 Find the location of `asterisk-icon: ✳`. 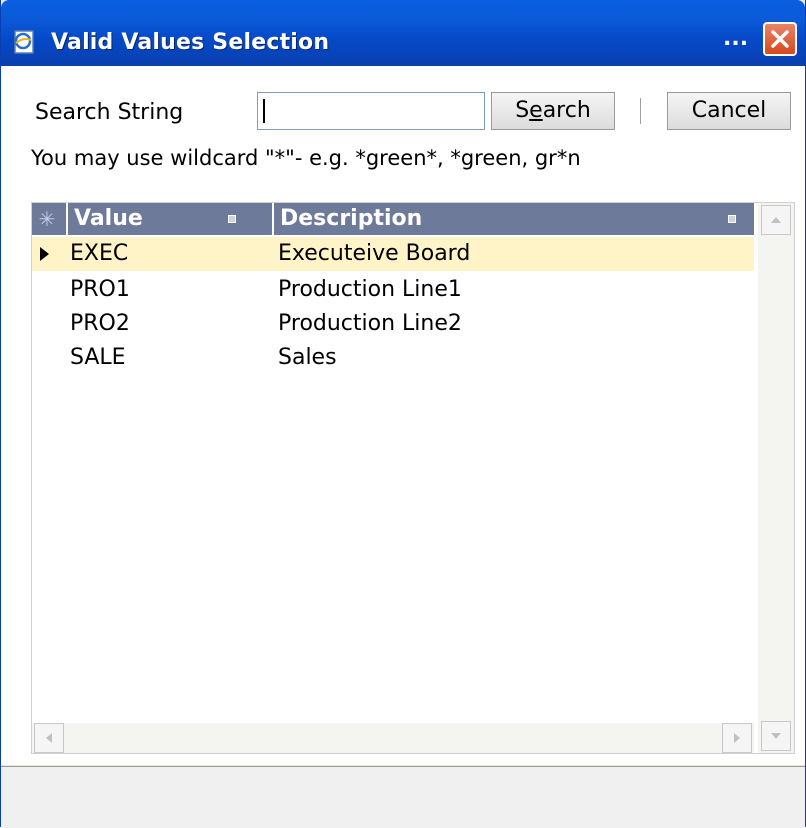

asterisk-icon: ✳ is located at coordinates (47, 219).